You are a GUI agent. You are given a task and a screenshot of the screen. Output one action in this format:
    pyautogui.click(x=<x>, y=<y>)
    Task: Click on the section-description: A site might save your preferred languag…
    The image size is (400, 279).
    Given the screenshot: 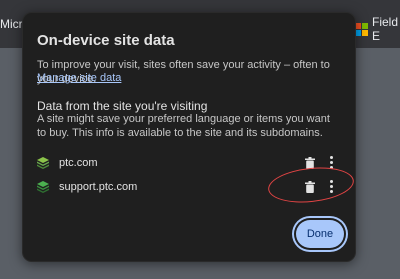 What is the action you would take?
    pyautogui.click(x=183, y=126)
    